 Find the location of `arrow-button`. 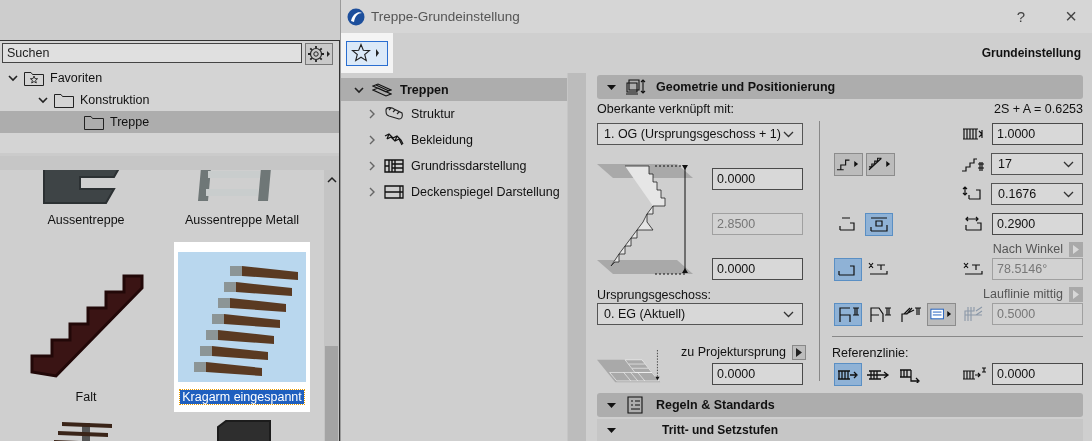

arrow-button is located at coordinates (799, 352).